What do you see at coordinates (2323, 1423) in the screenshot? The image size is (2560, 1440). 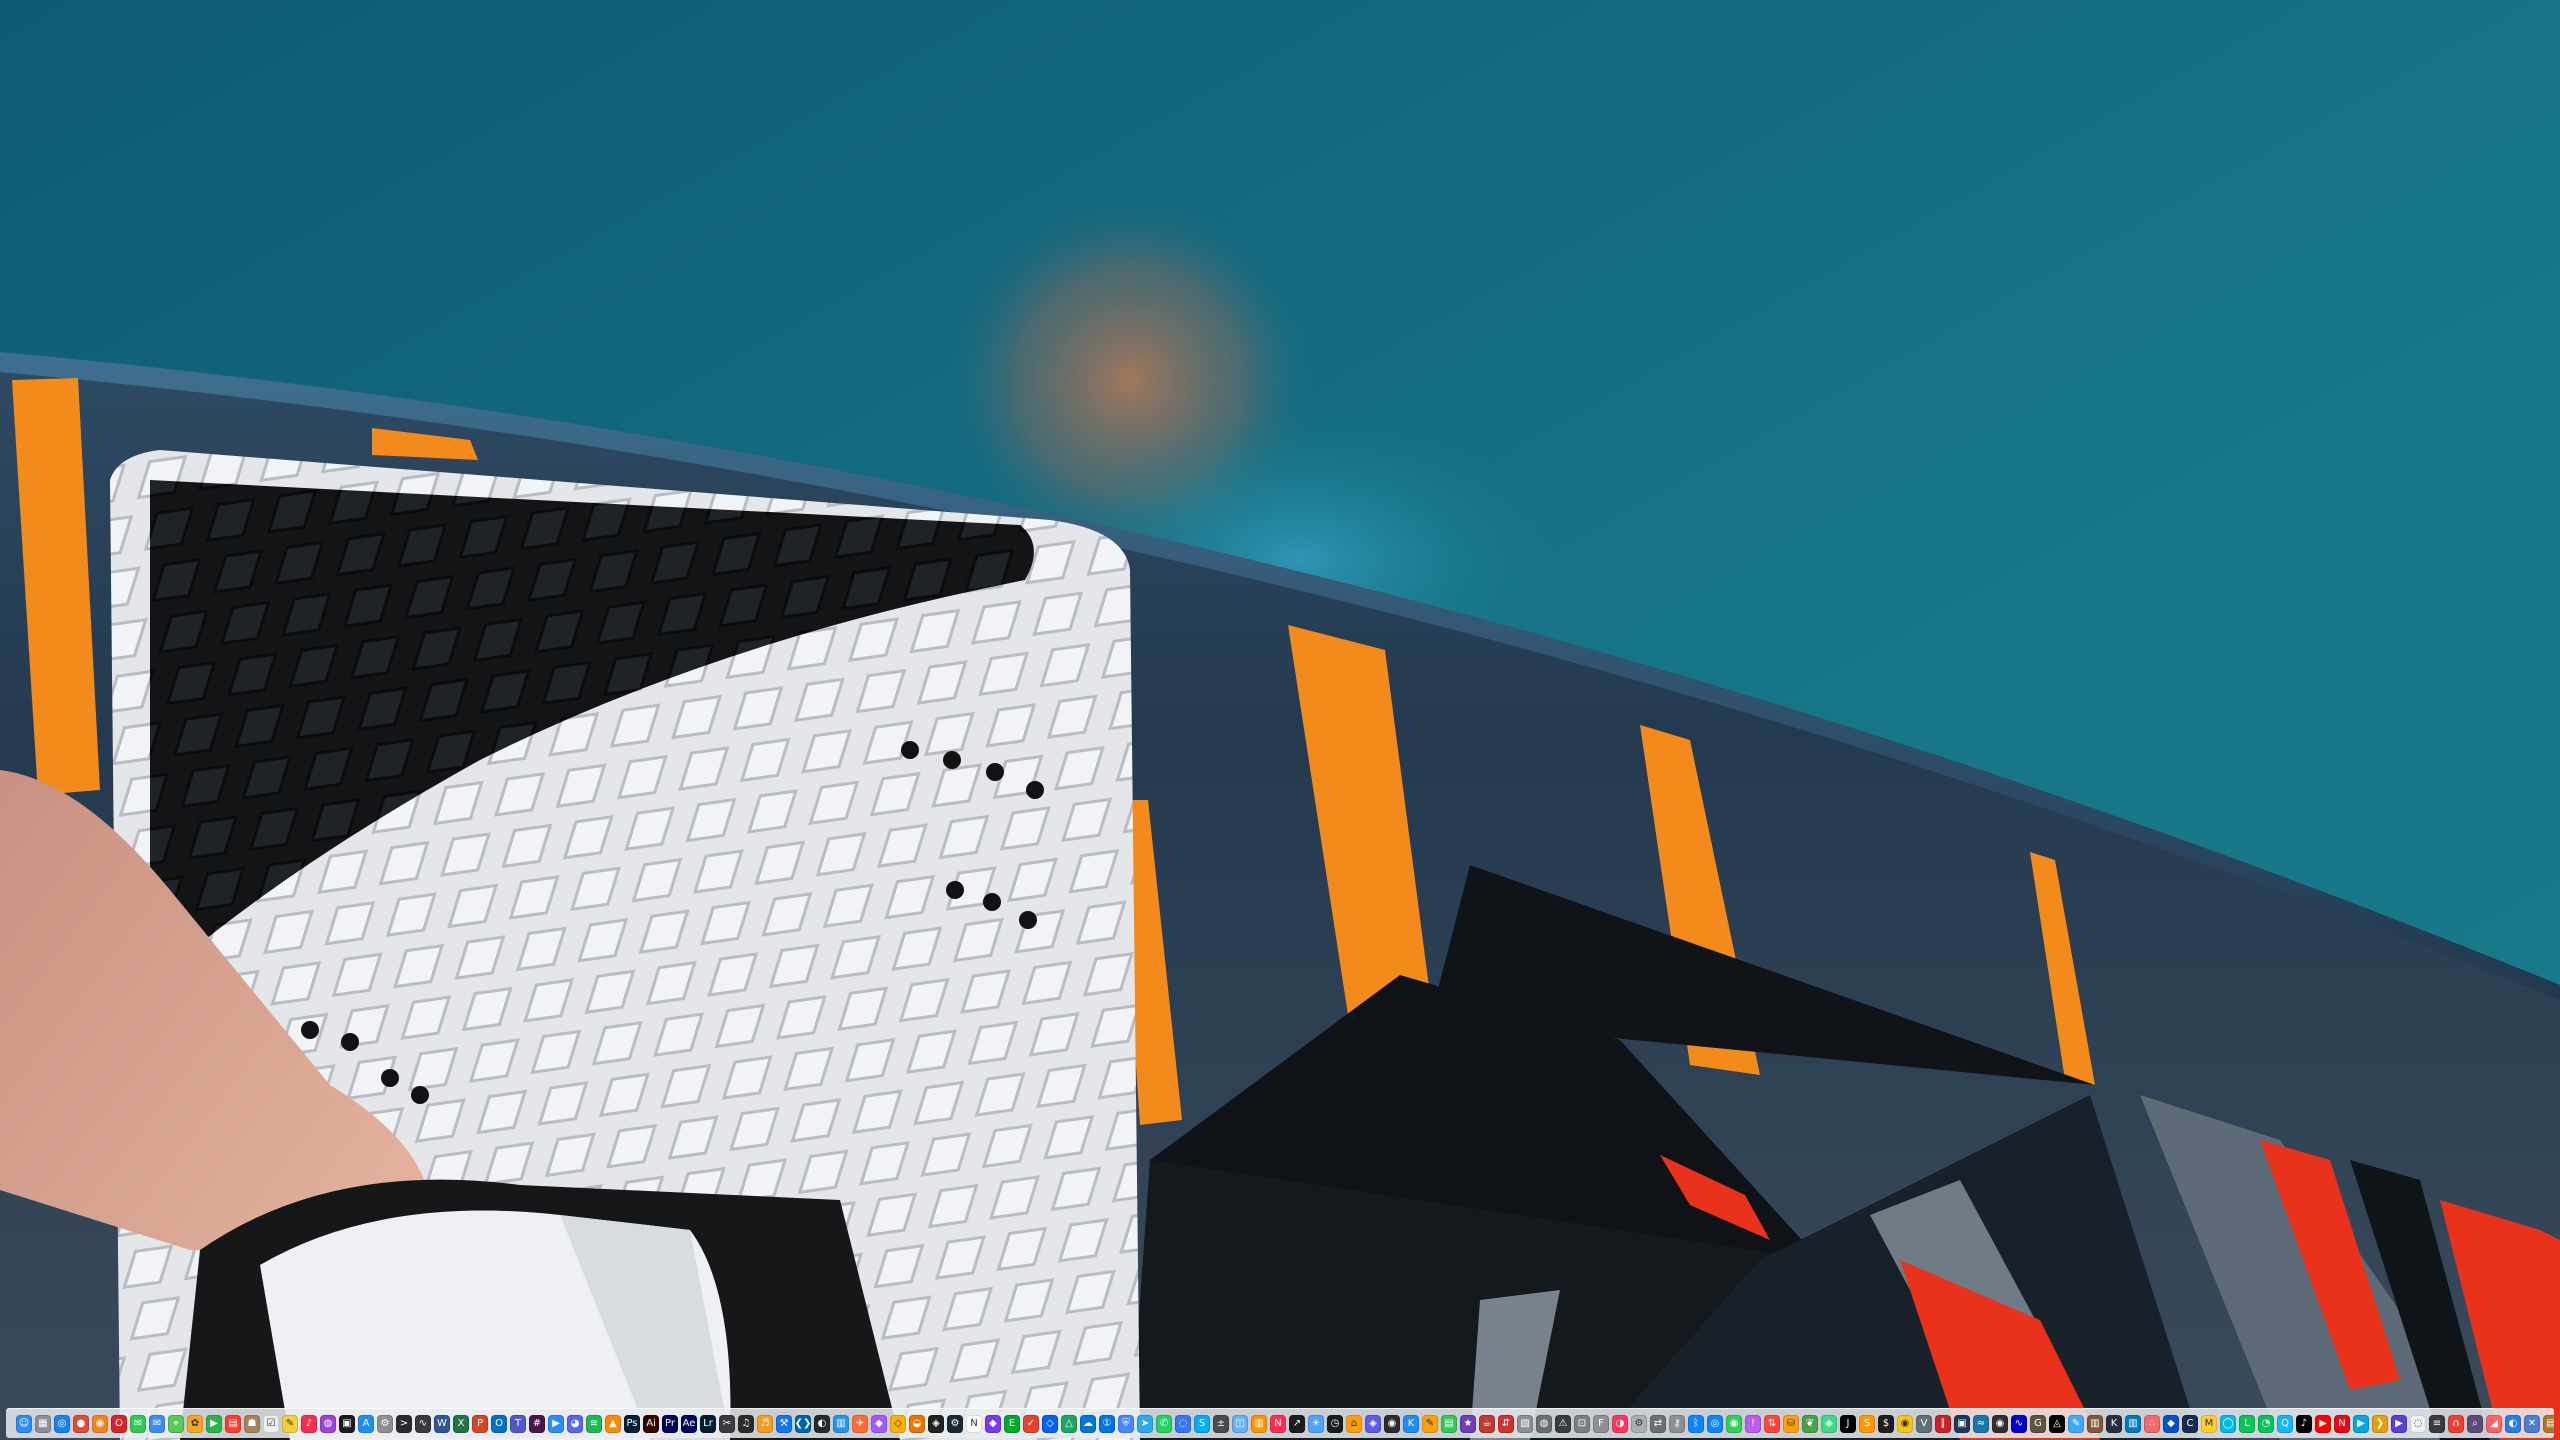 I see `youtube-icon: ▶` at bounding box center [2323, 1423].